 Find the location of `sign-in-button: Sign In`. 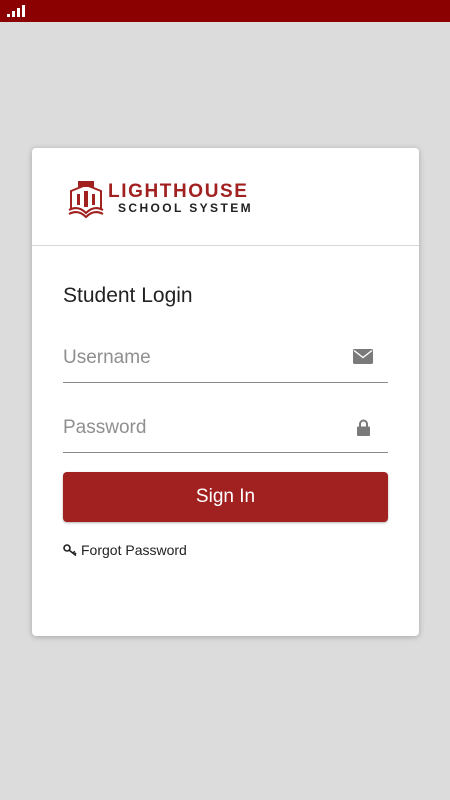

sign-in-button: Sign In is located at coordinates (225, 497).